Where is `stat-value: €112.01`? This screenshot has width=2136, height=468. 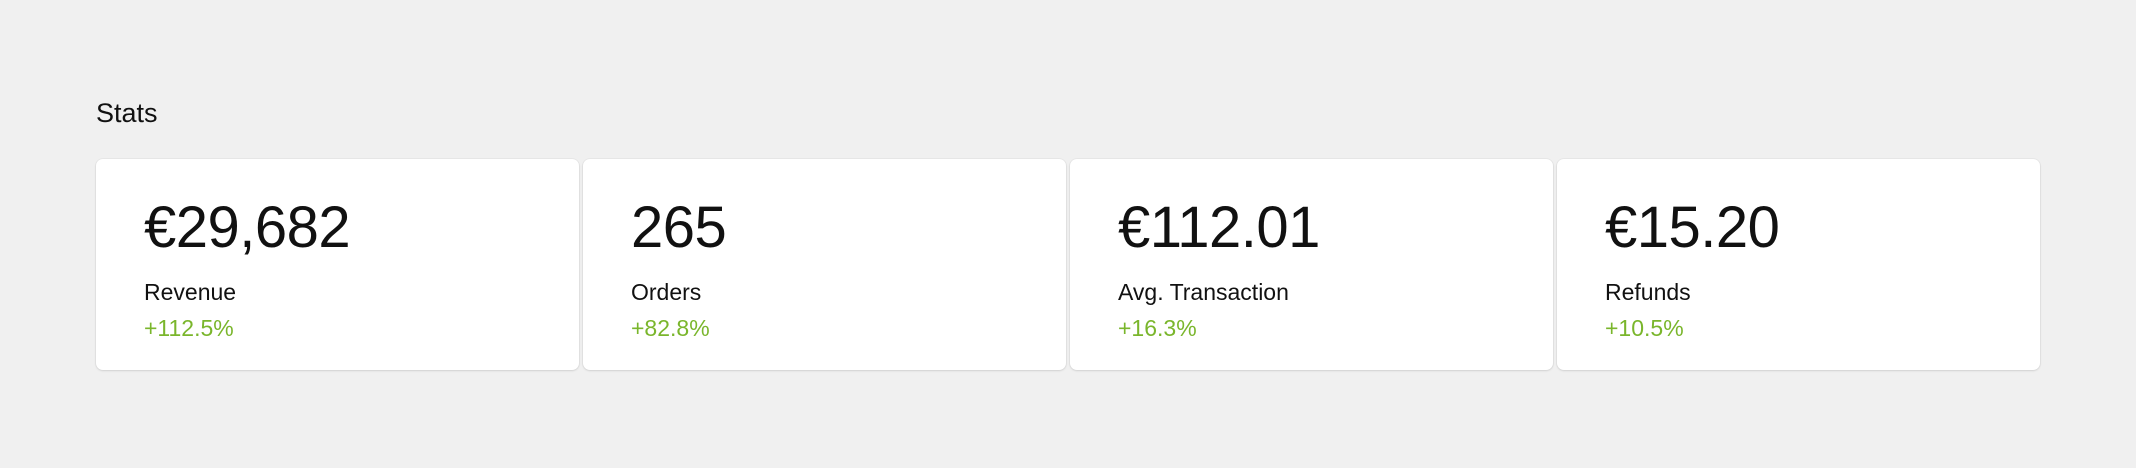 stat-value: €112.01 is located at coordinates (1219, 227).